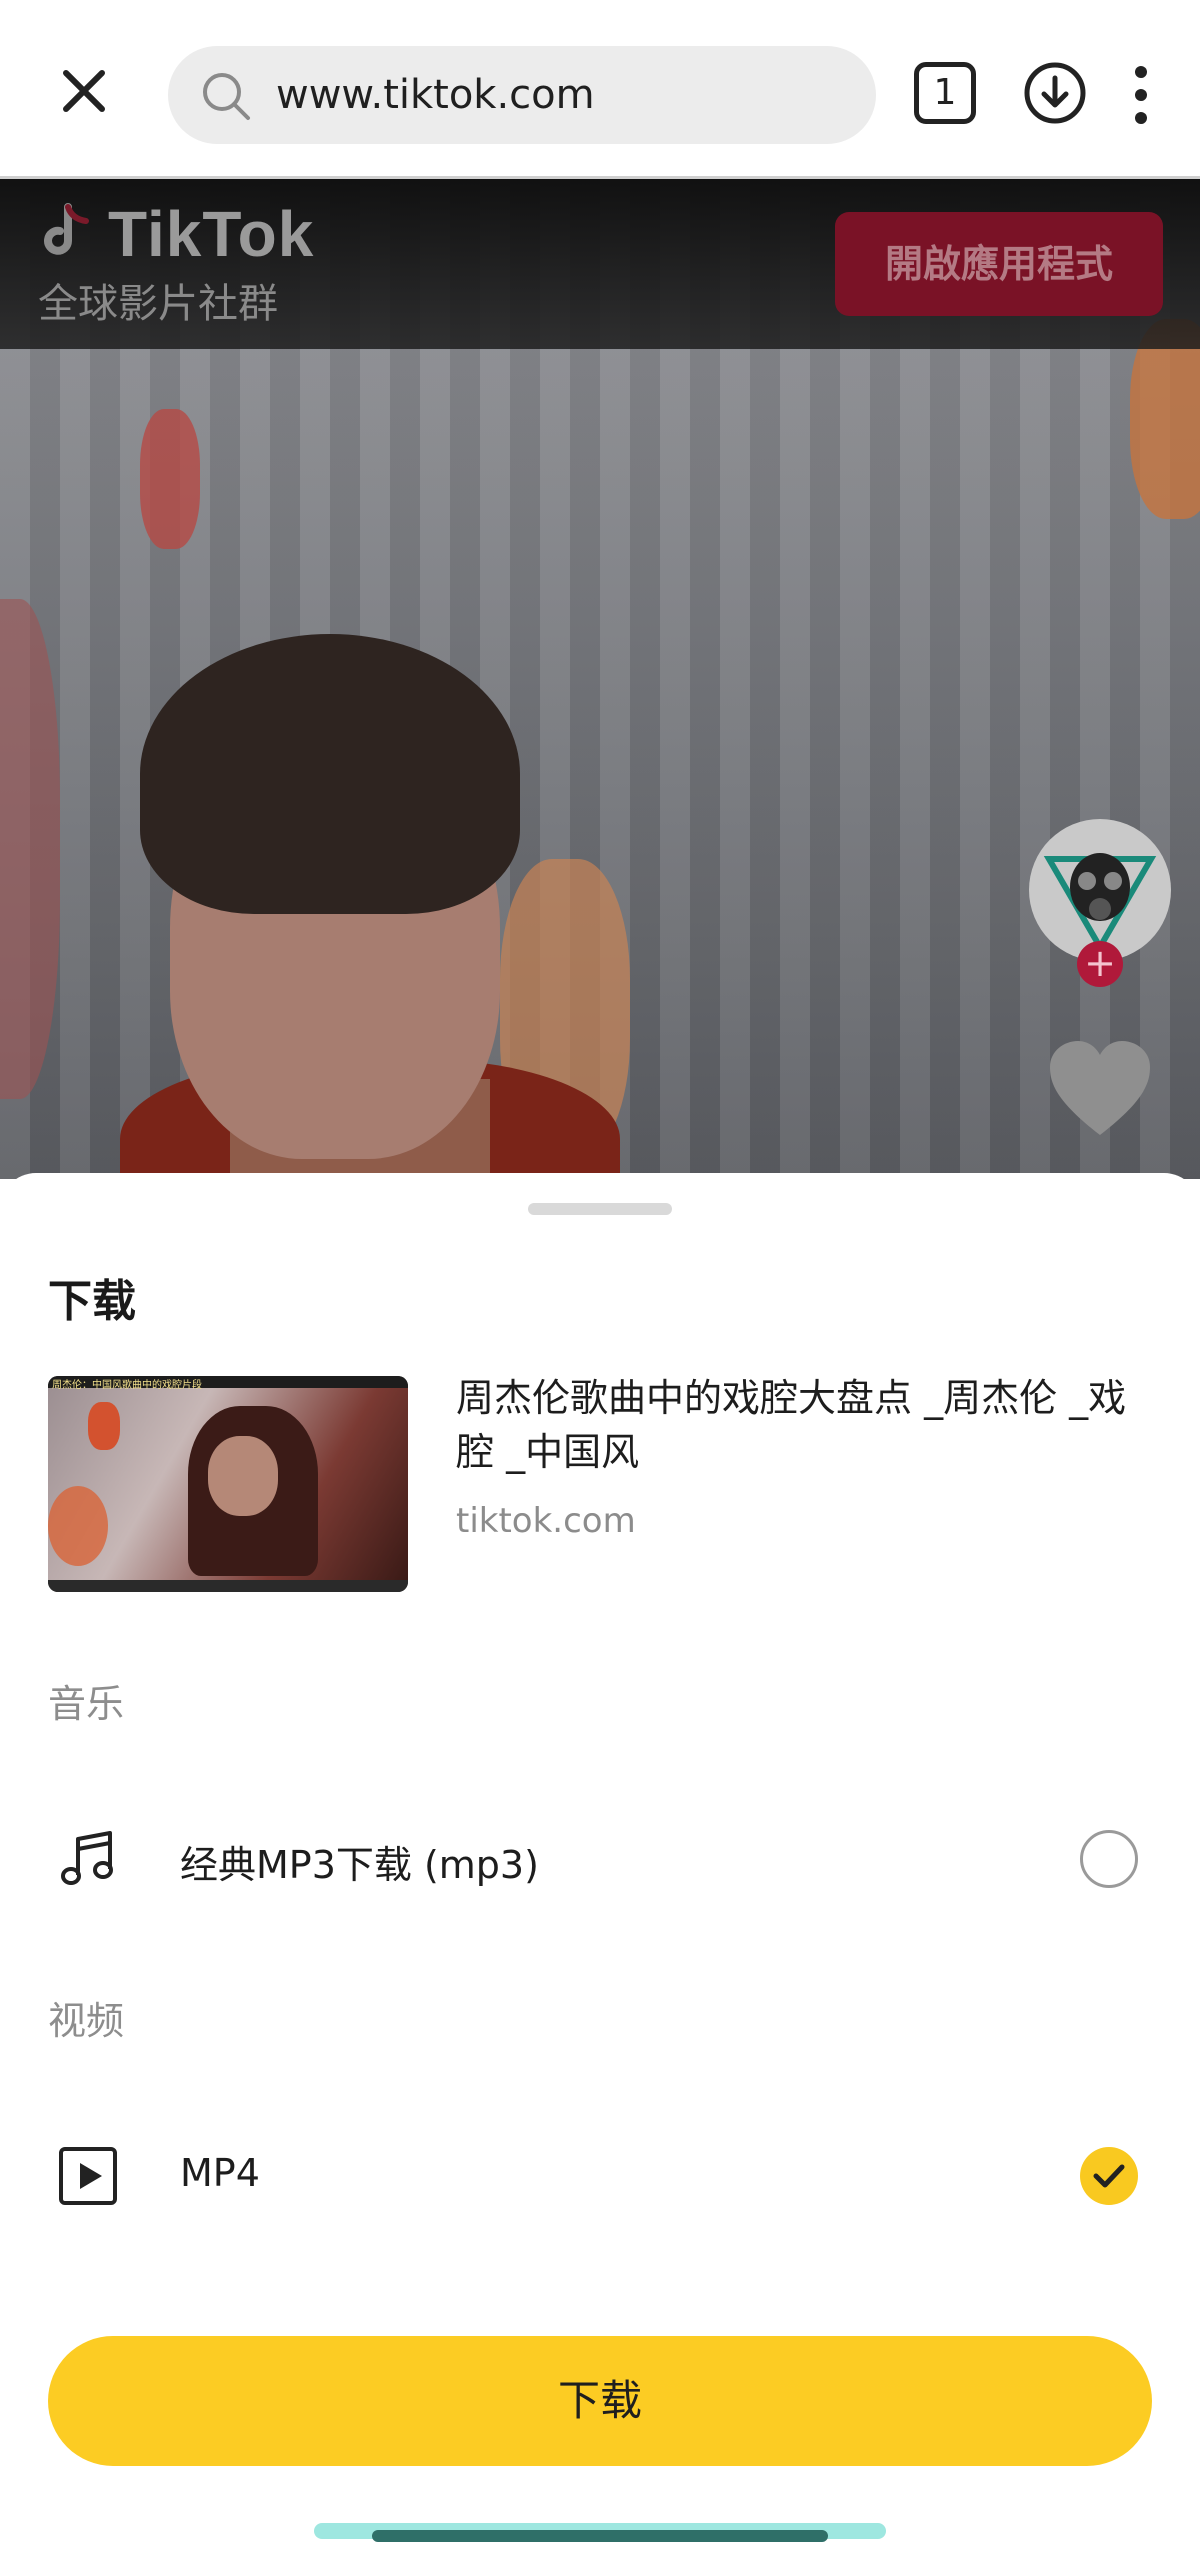 This screenshot has height=2565, width=1200. I want to click on sheet-title: 下载, so click(92, 1301).